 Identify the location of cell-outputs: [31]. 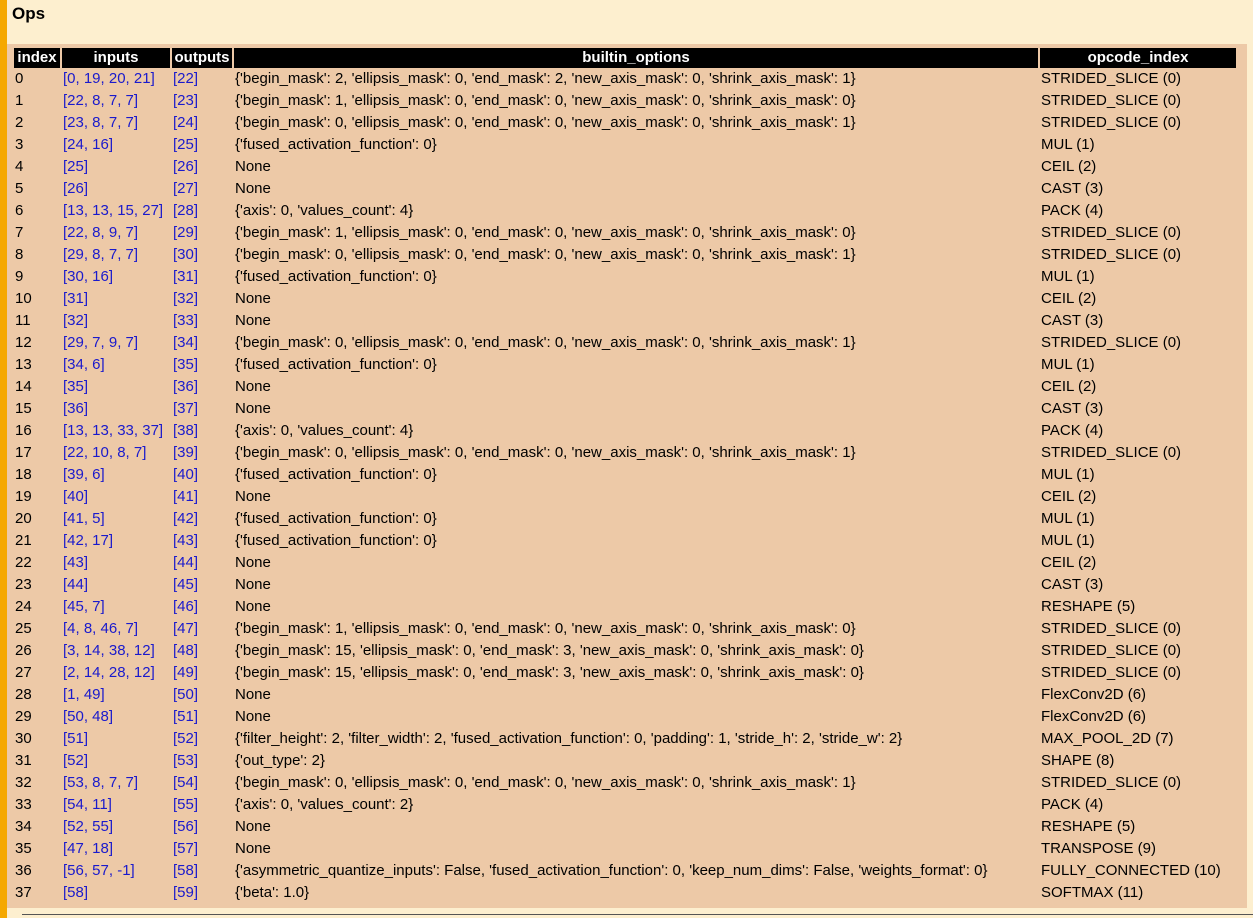
(202, 277).